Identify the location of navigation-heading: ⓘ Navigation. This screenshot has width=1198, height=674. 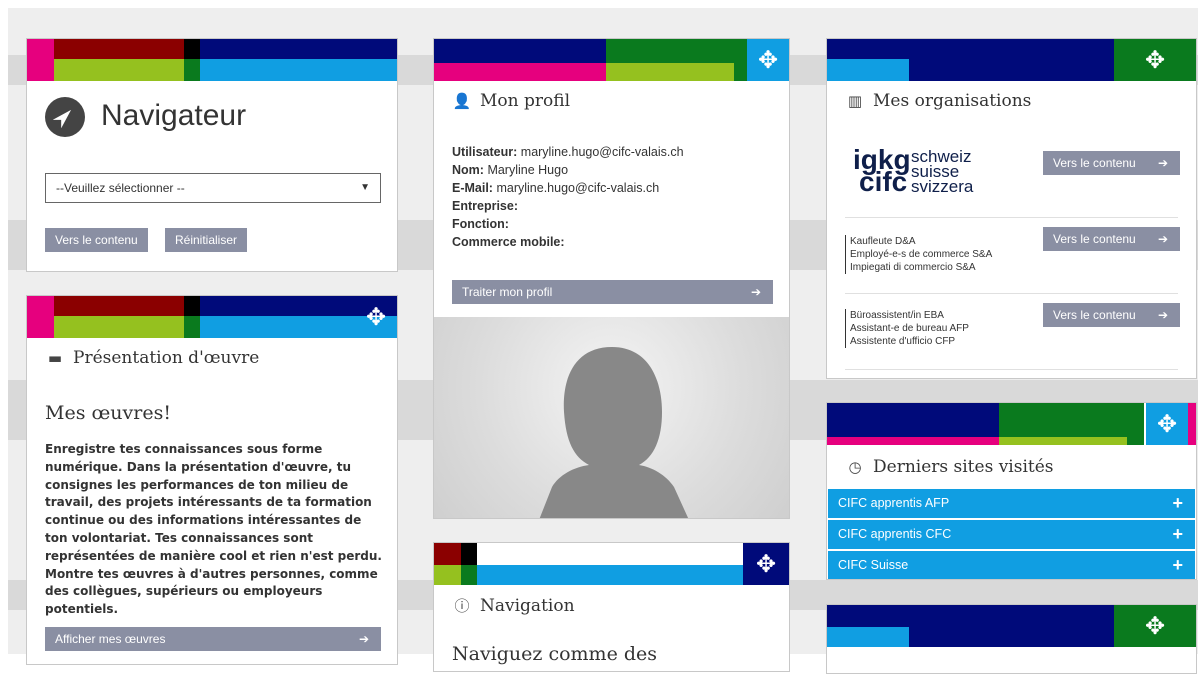
(513, 605).